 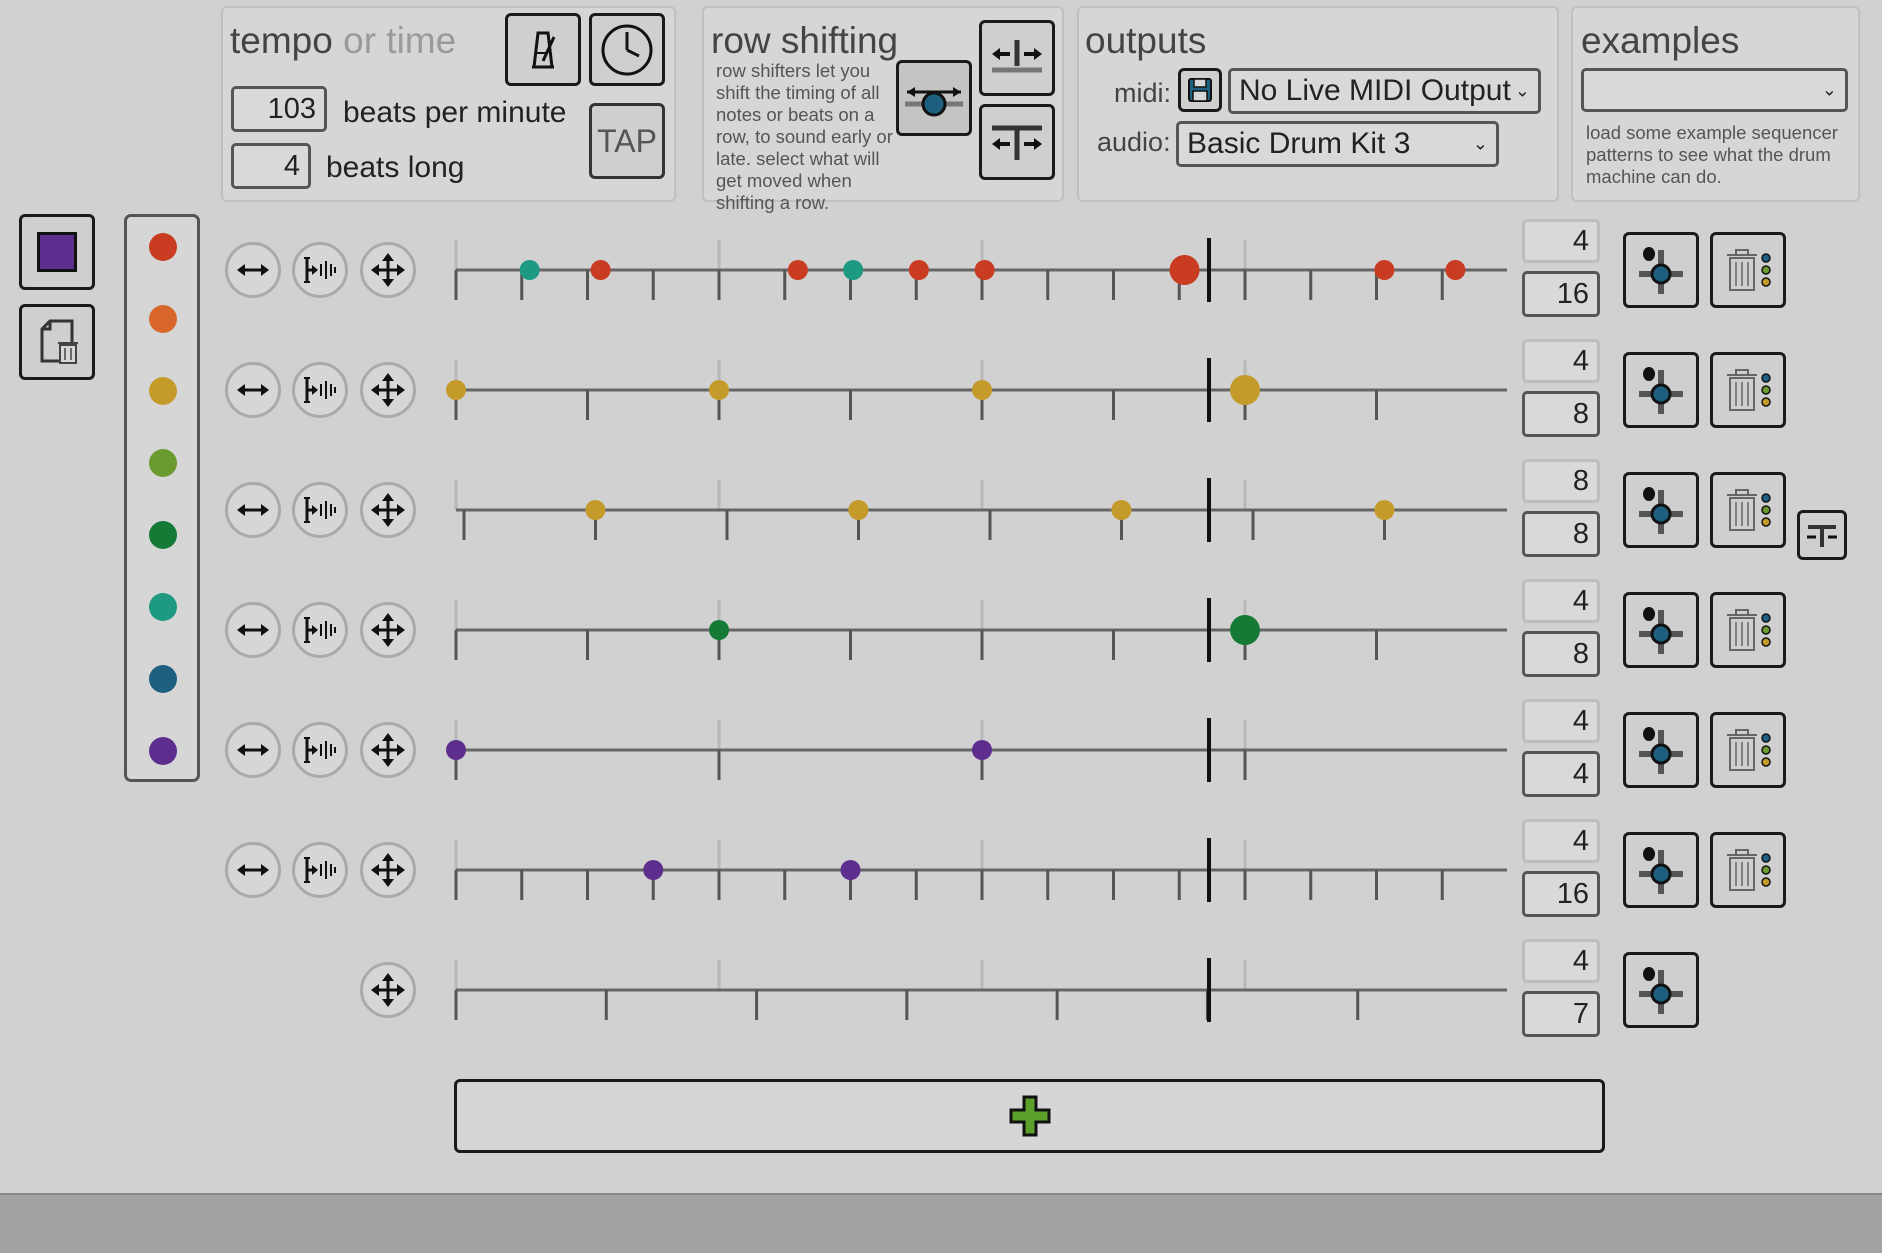 I want to click on audio-output-value: Basic Drum Kit 3, so click(x=1299, y=143).